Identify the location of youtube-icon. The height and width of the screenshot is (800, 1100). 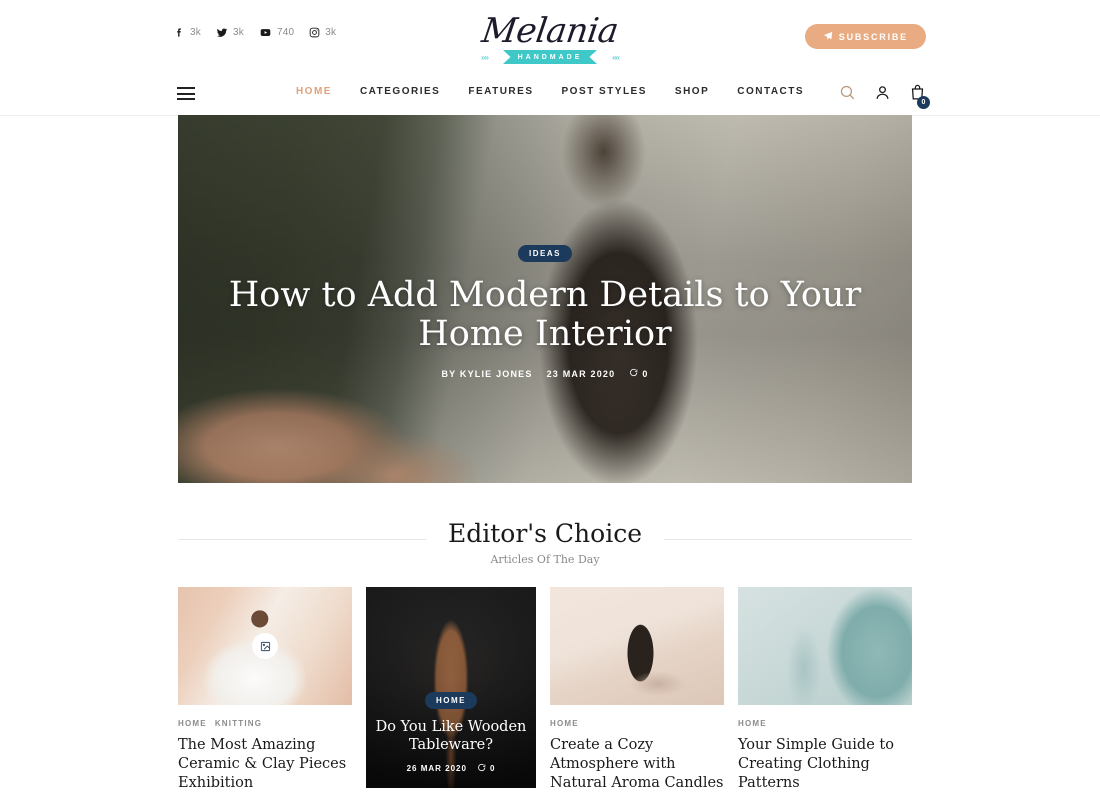
(265, 32).